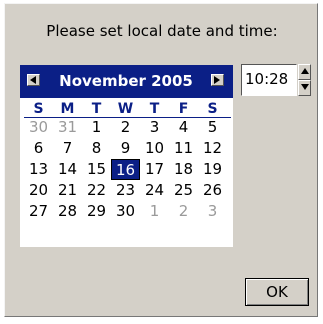 The width and height of the screenshot is (323, 324). I want to click on ok-button: OK, so click(277, 292).